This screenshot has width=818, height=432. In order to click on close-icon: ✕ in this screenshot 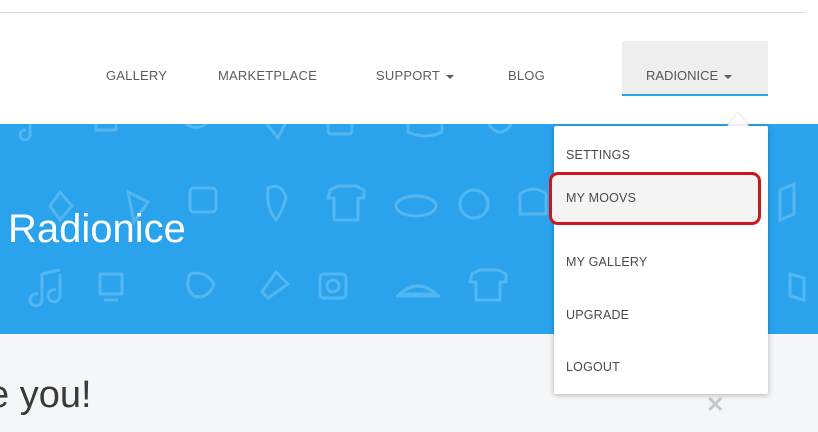, I will do `click(715, 405)`.